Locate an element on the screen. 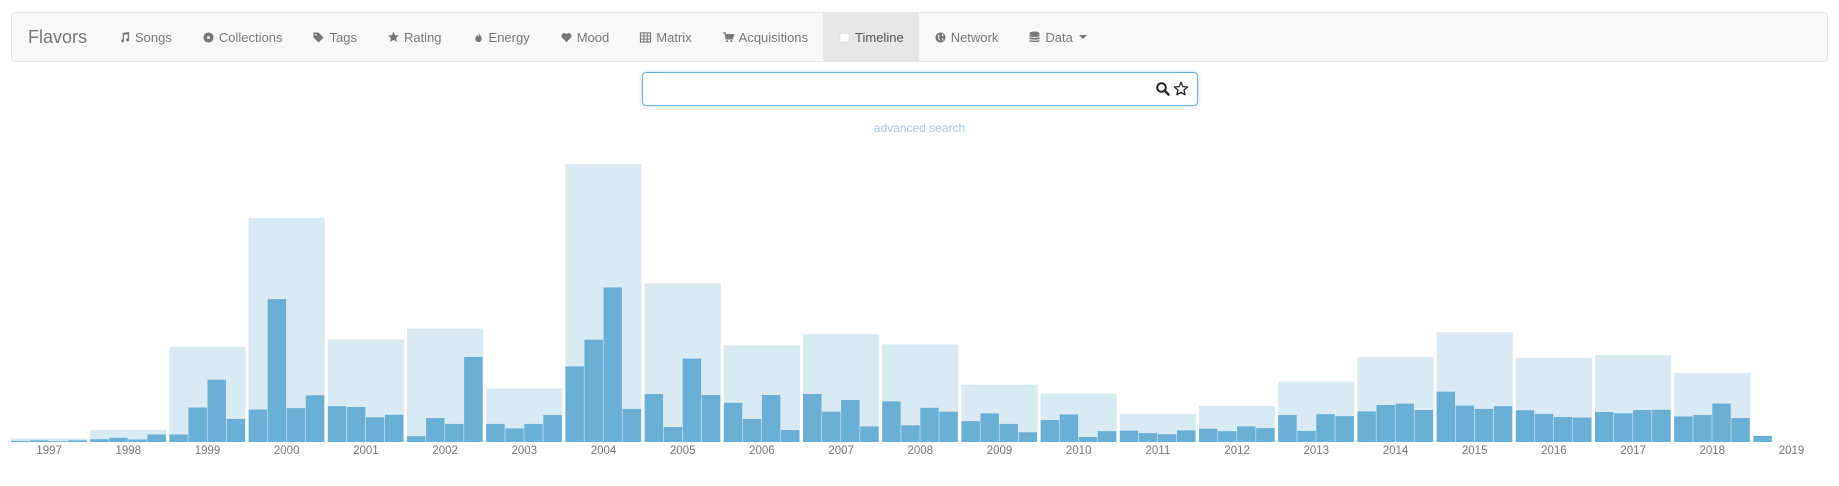 This screenshot has height=486, width=1839. quarter-bar-2017-q3 is located at coordinates (1642, 426).